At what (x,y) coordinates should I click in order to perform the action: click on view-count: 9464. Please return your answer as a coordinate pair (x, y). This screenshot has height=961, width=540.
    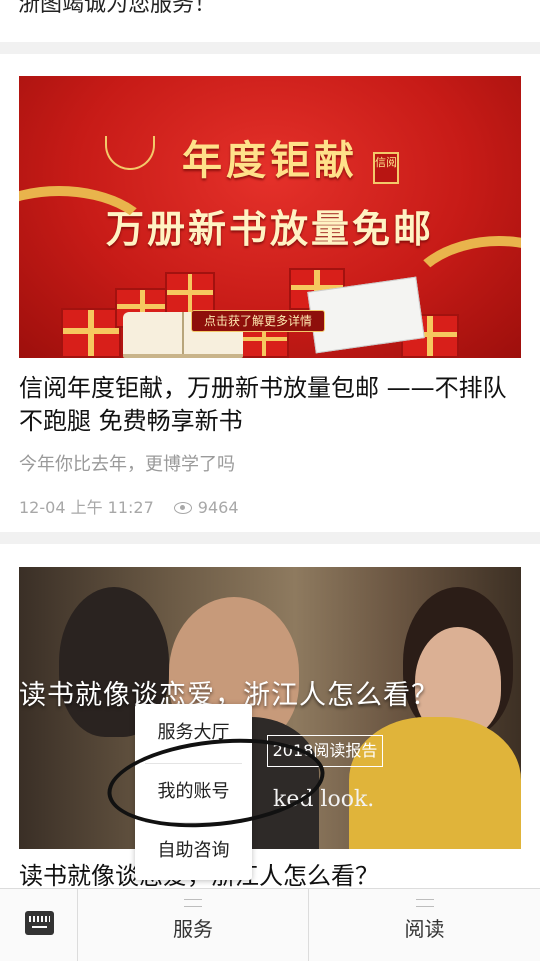
    Looking at the image, I should click on (218, 507).